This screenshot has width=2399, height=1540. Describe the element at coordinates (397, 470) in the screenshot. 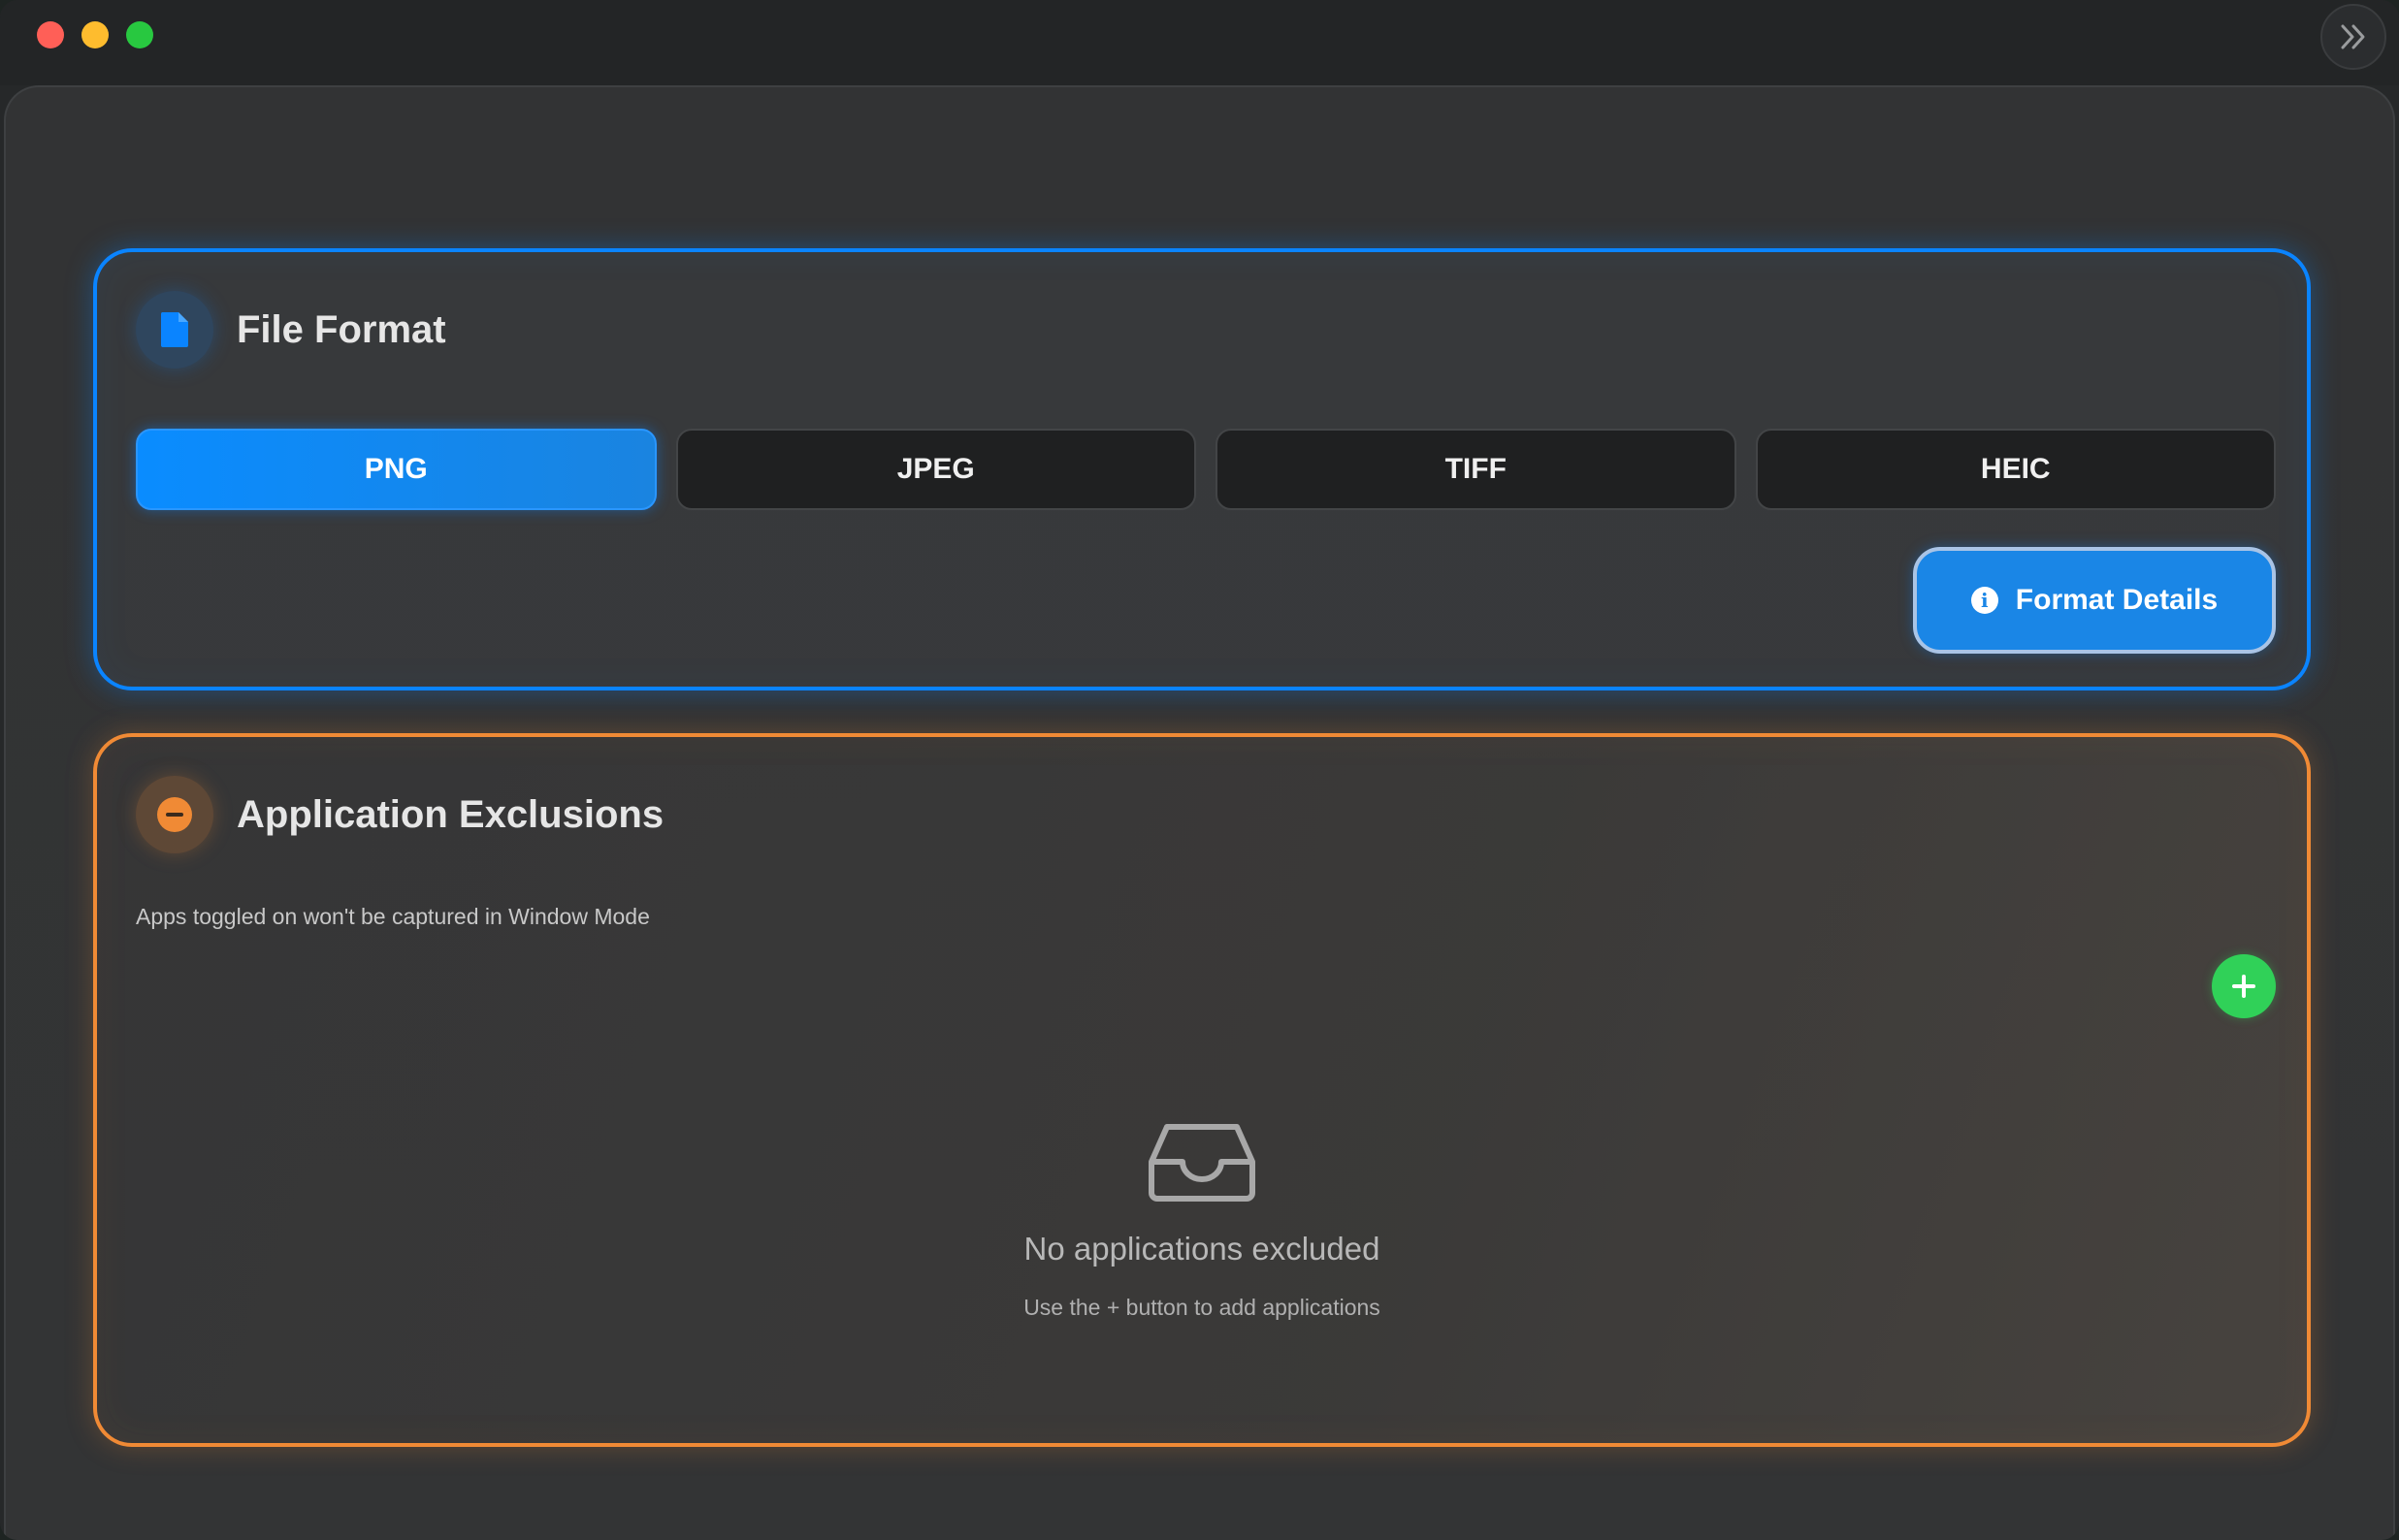

I see `format-option-png: PNG` at that location.